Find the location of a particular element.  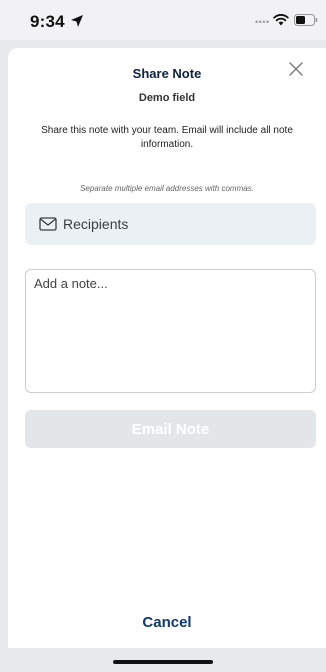

location-arrow-icon is located at coordinates (77, 21).